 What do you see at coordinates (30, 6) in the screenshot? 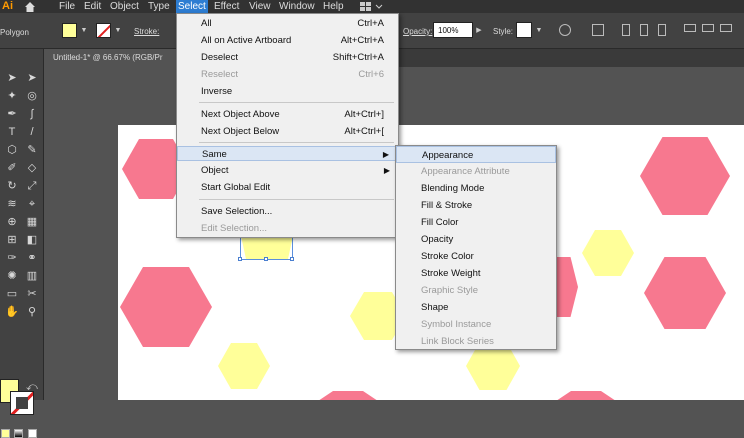
I see `home-icon` at bounding box center [30, 6].